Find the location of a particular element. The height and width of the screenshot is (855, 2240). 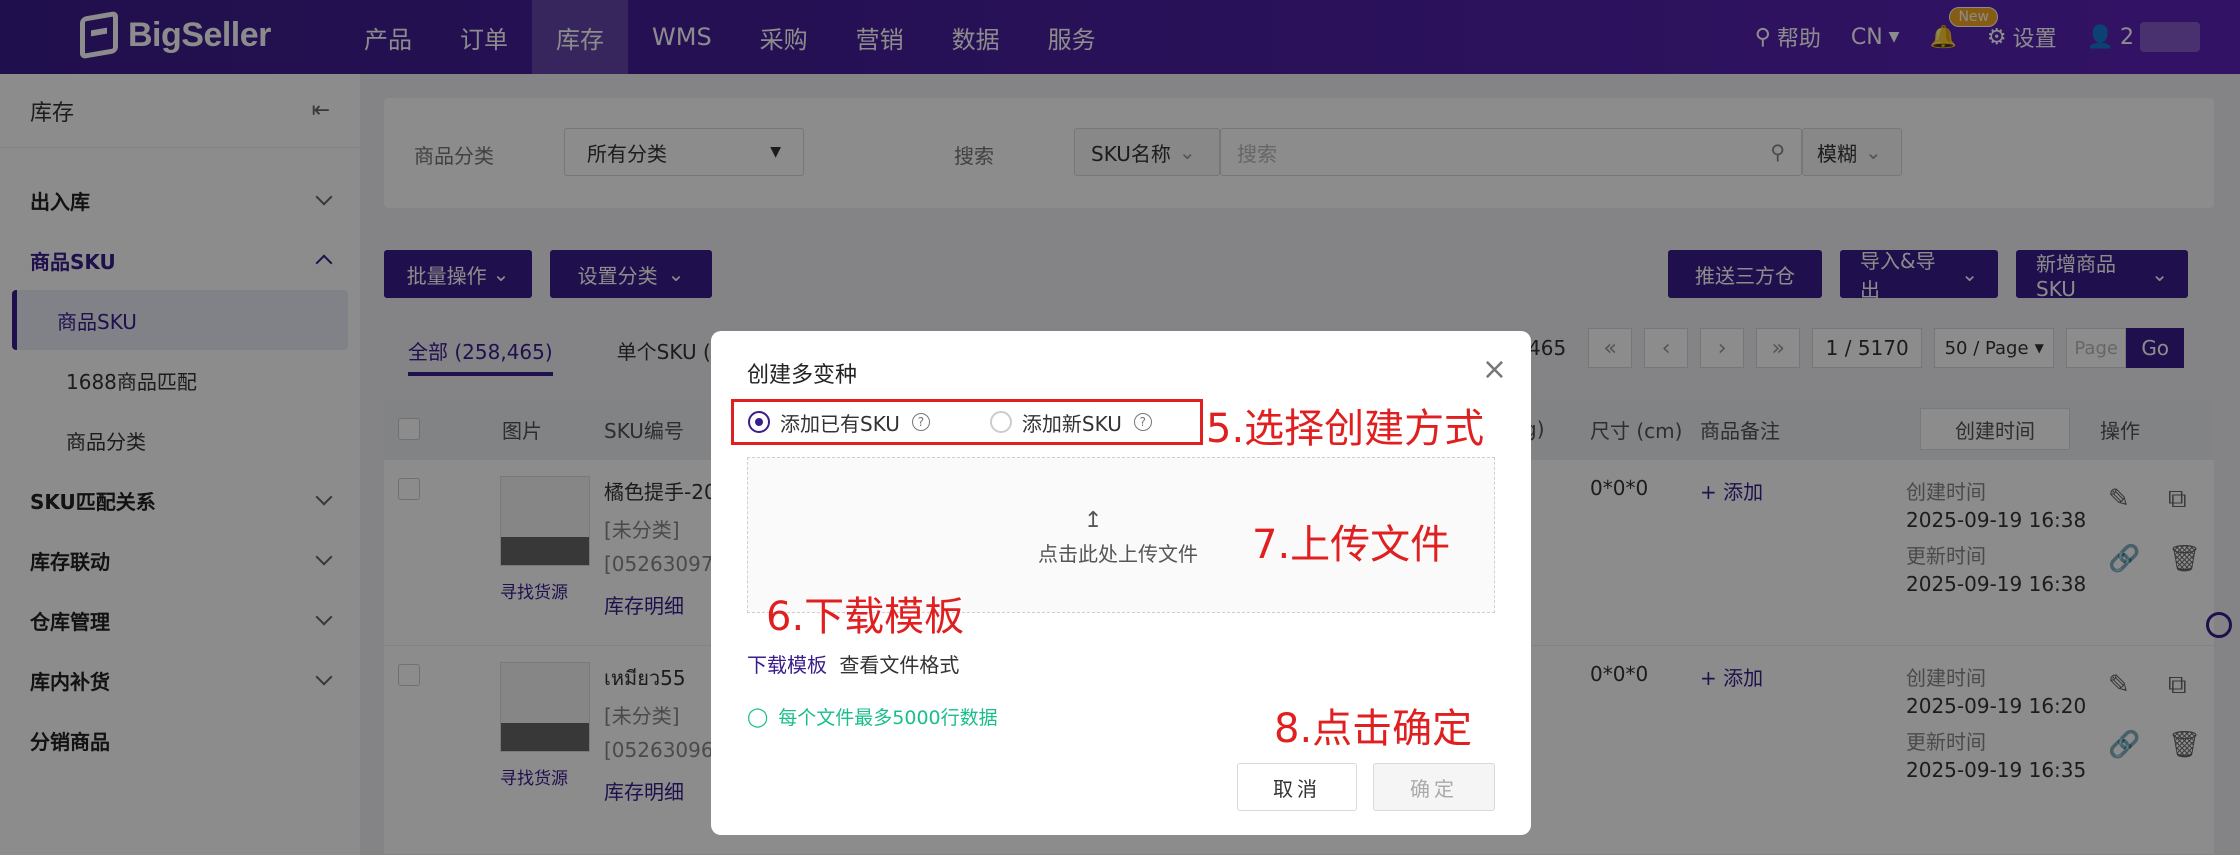

row-limit-tip: ◯ 每个文件最多5000行数据 is located at coordinates (872, 716).